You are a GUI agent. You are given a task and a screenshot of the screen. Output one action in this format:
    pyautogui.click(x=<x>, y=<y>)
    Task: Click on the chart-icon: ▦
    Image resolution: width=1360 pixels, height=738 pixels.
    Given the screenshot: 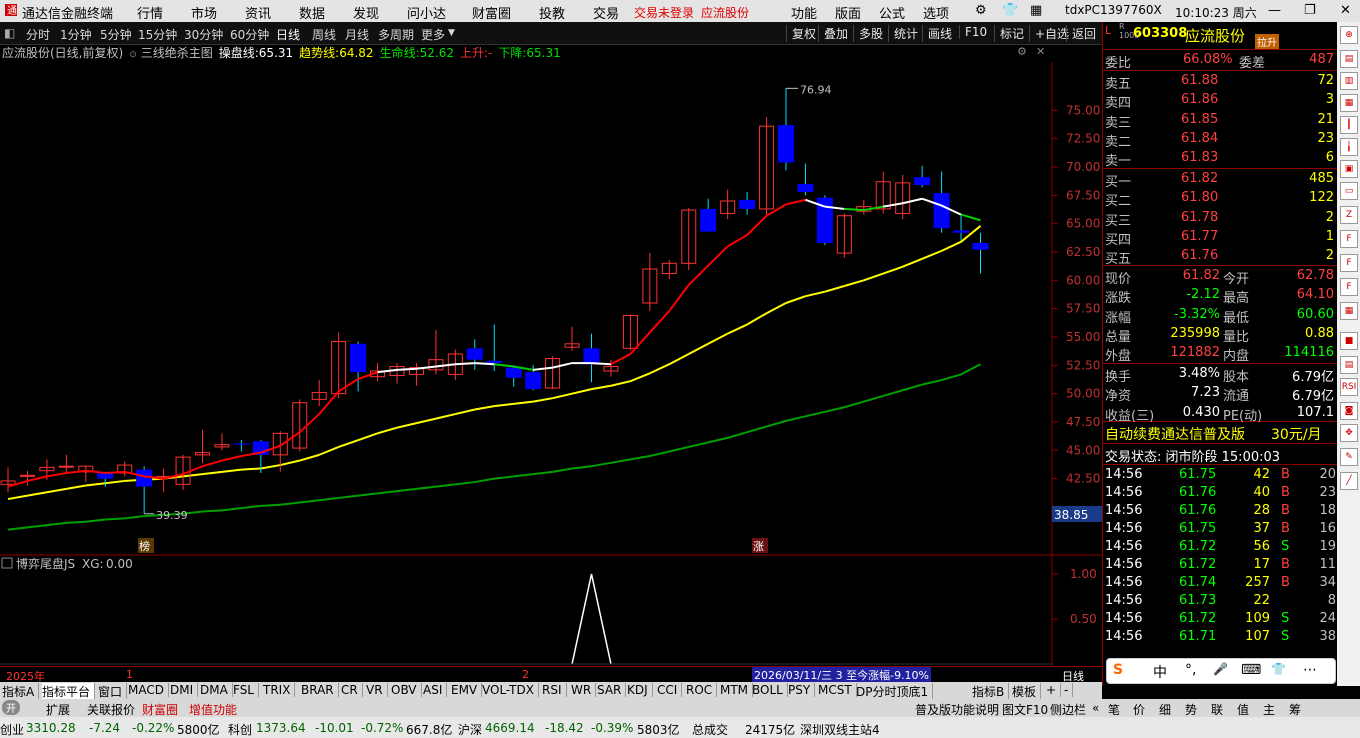 What is the action you would take?
    pyautogui.click(x=1349, y=103)
    